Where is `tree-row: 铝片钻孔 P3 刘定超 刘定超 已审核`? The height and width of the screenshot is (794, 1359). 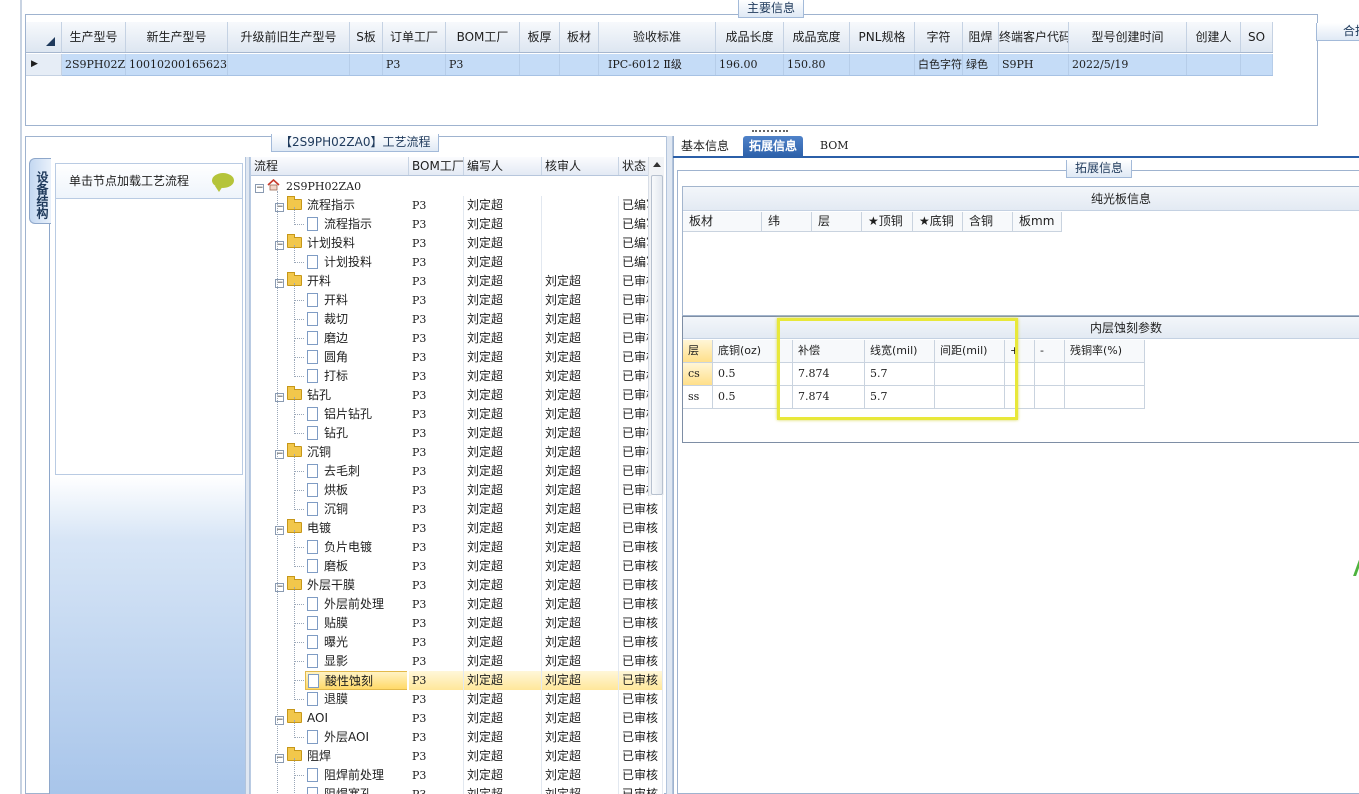 tree-row: 铝片钻孔 P3 刘定超 刘定超 已审核 is located at coordinates (457, 414).